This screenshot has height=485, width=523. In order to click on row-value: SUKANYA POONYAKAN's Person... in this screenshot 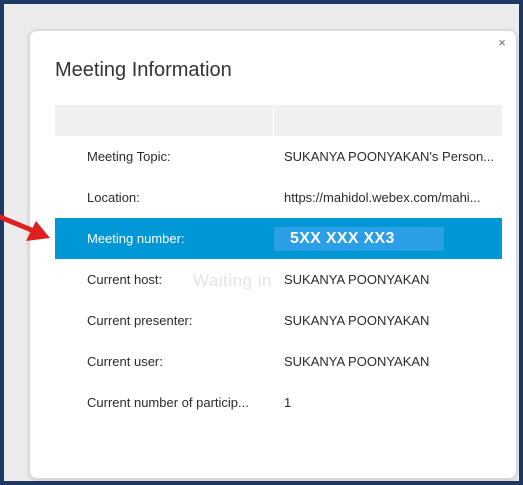, I will do `click(389, 156)`.